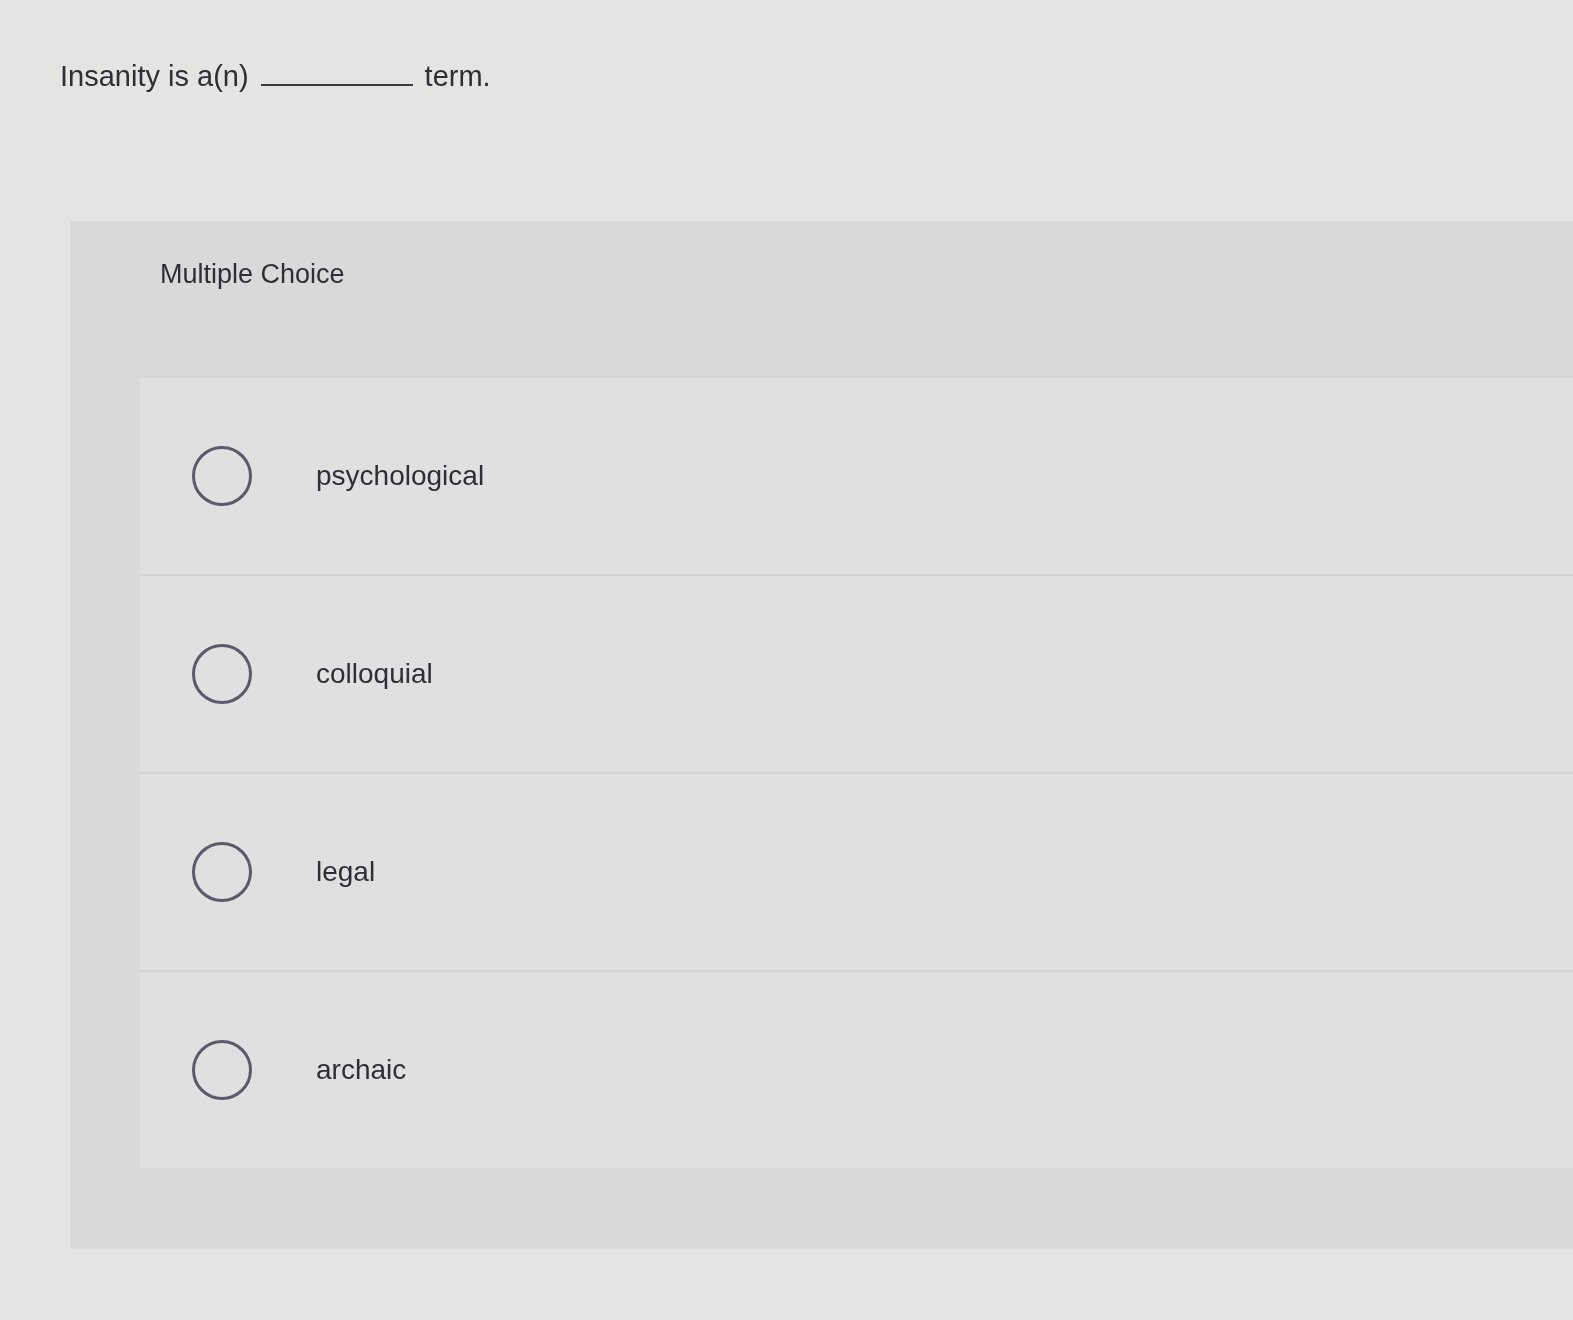 The width and height of the screenshot is (1573, 1320). Describe the element at coordinates (400, 476) in the screenshot. I see `option-label: psychological` at that location.